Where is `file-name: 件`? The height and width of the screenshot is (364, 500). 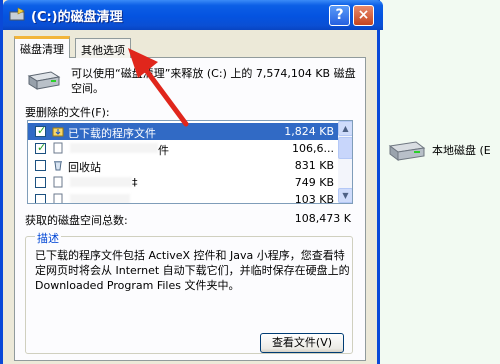
file-name: 件 is located at coordinates (163, 150).